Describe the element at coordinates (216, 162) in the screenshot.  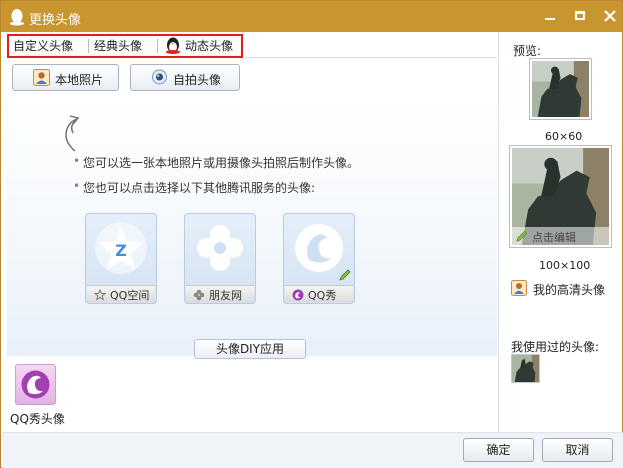
I see `tip-local-photo: 您可以选一张本地照片或用摄像头拍照后制作头像。` at that location.